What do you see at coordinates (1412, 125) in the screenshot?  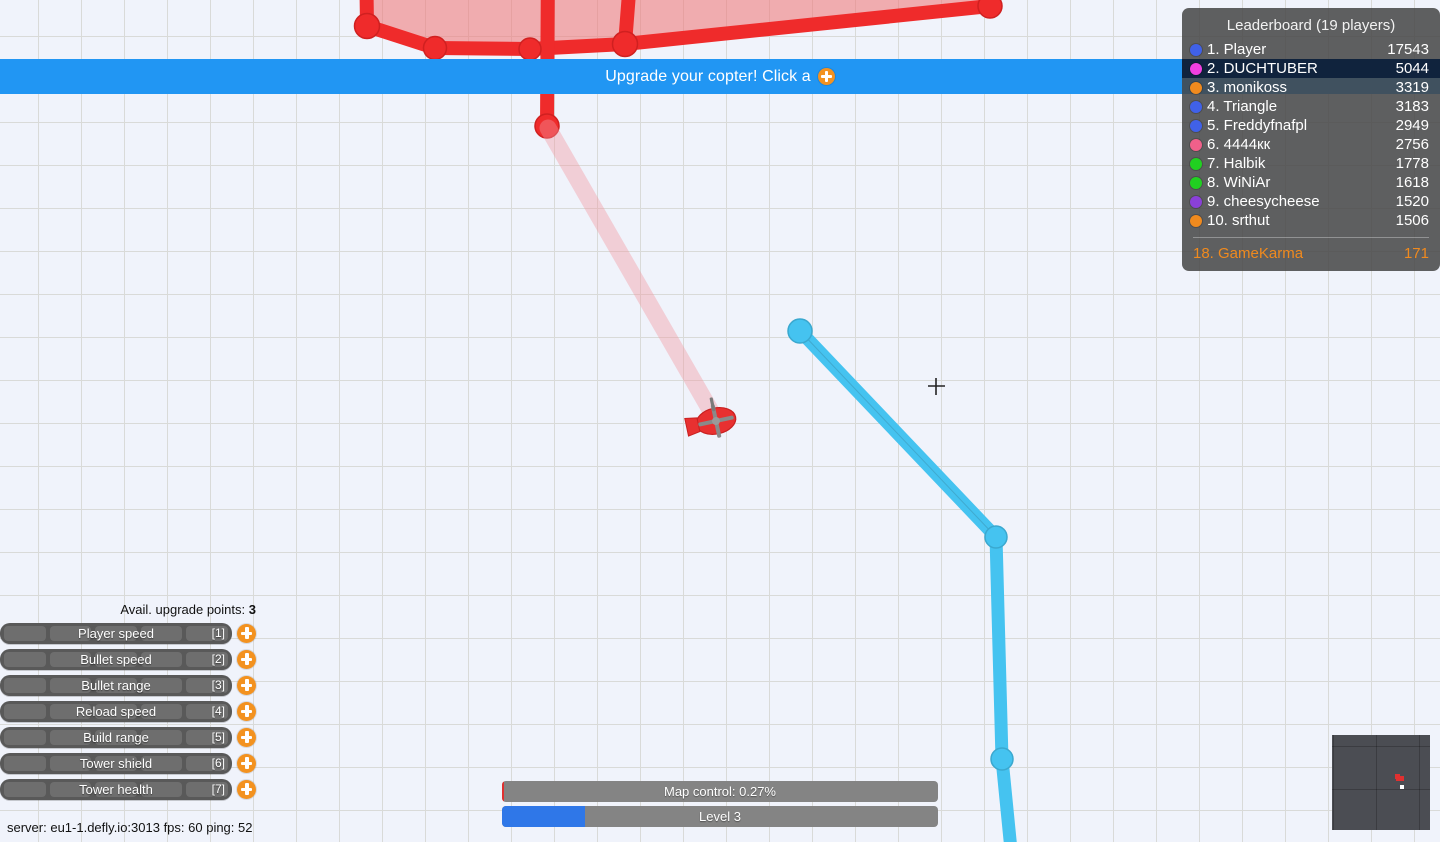 I see `leaderboard-row-score: 2949` at bounding box center [1412, 125].